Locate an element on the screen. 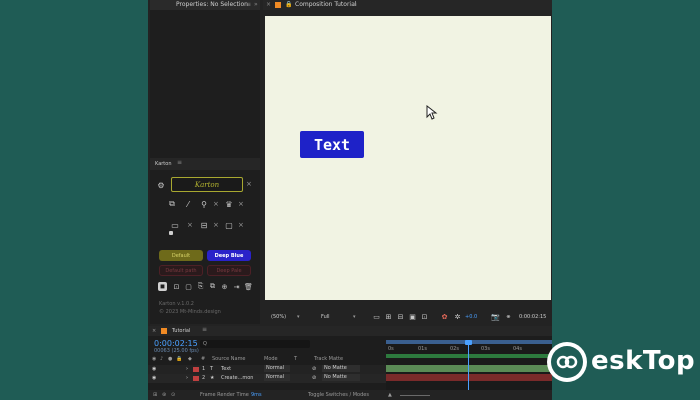 The image size is (700, 400). ruler-label: 02s is located at coordinates (454, 349).